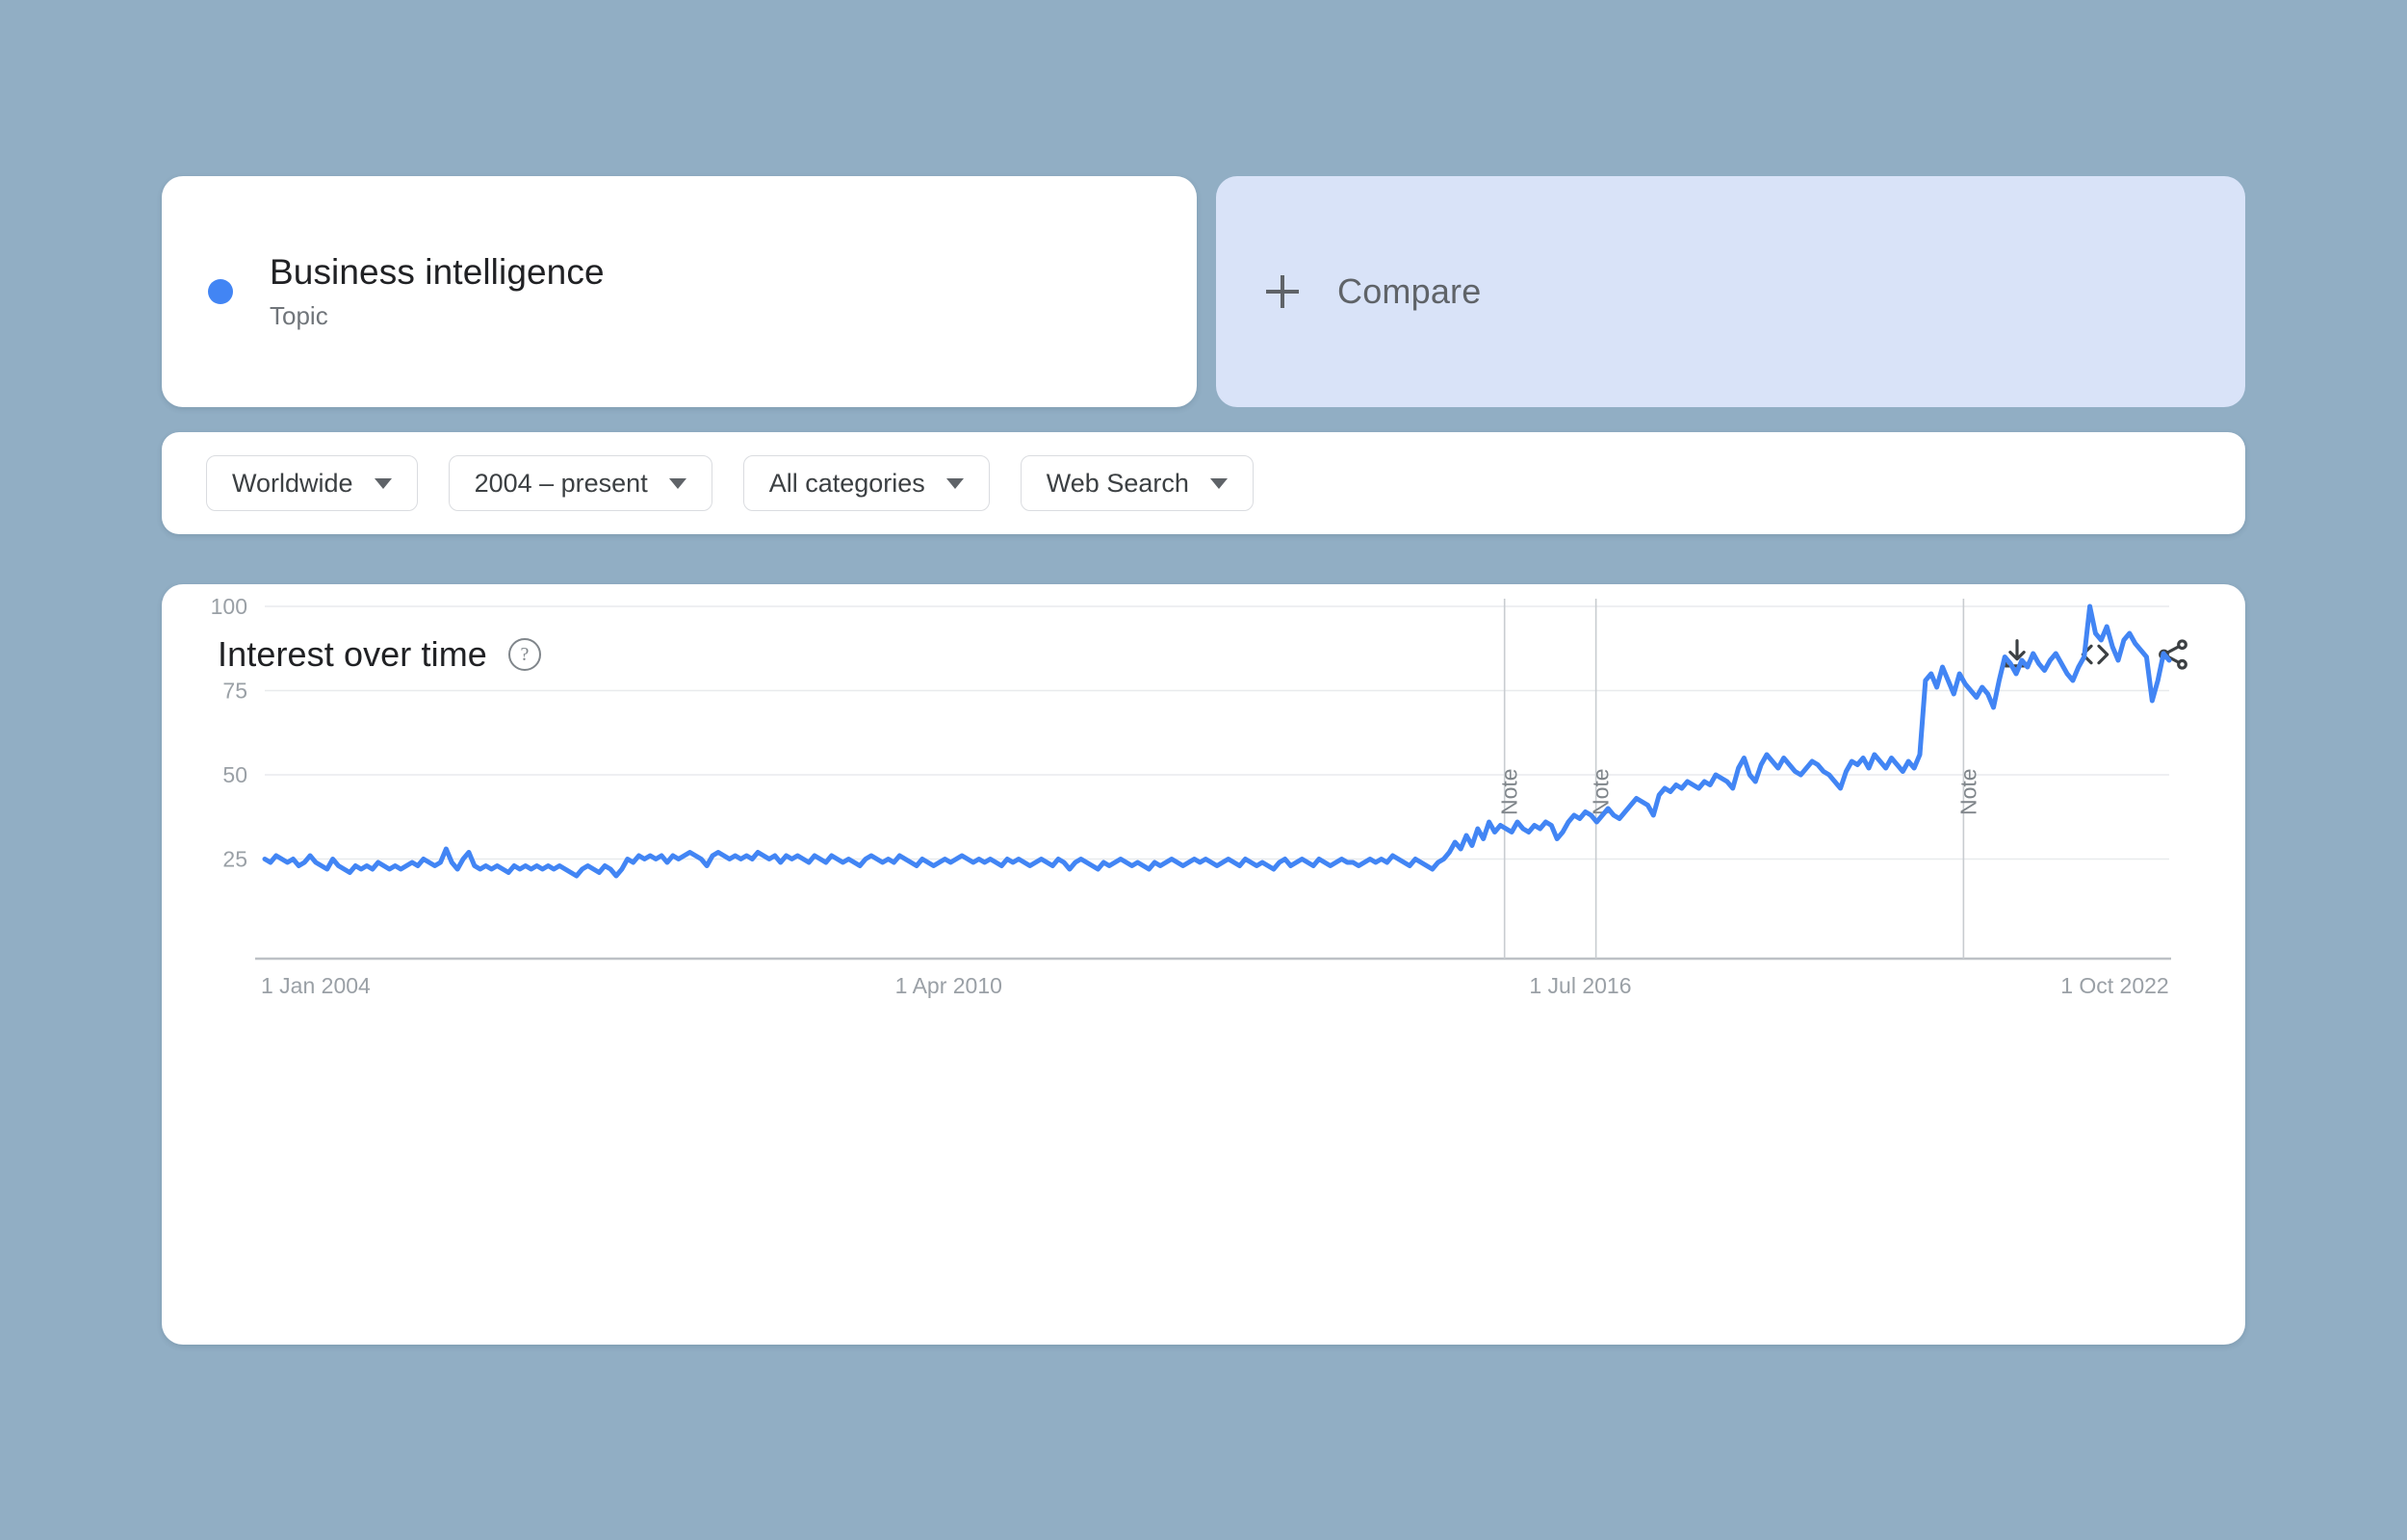 The image size is (2407, 1540). I want to click on svg-text: 50, so click(234, 774).